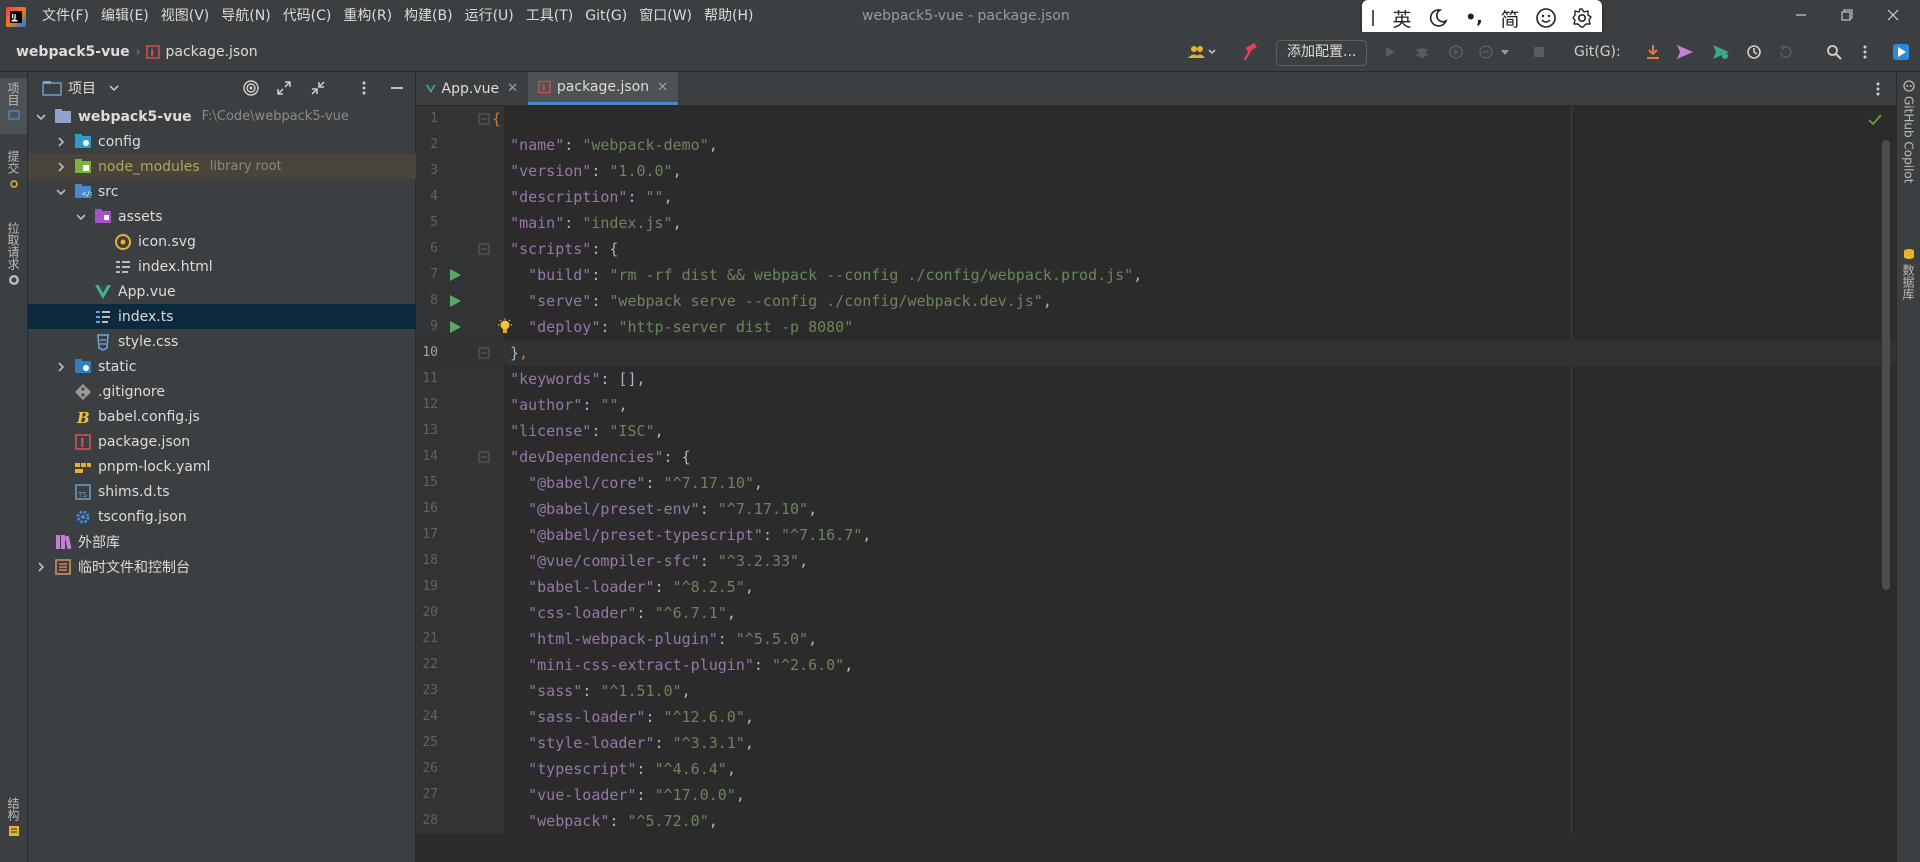 This screenshot has height=862, width=1920. What do you see at coordinates (1202, 52) in the screenshot?
I see `code-with-me-icon` at bounding box center [1202, 52].